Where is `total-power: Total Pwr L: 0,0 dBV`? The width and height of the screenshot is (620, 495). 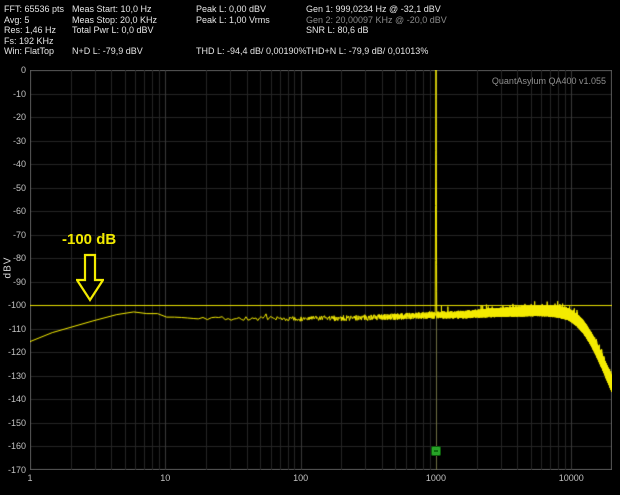
total-power: Total Pwr L: 0,0 dBV is located at coordinates (113, 30).